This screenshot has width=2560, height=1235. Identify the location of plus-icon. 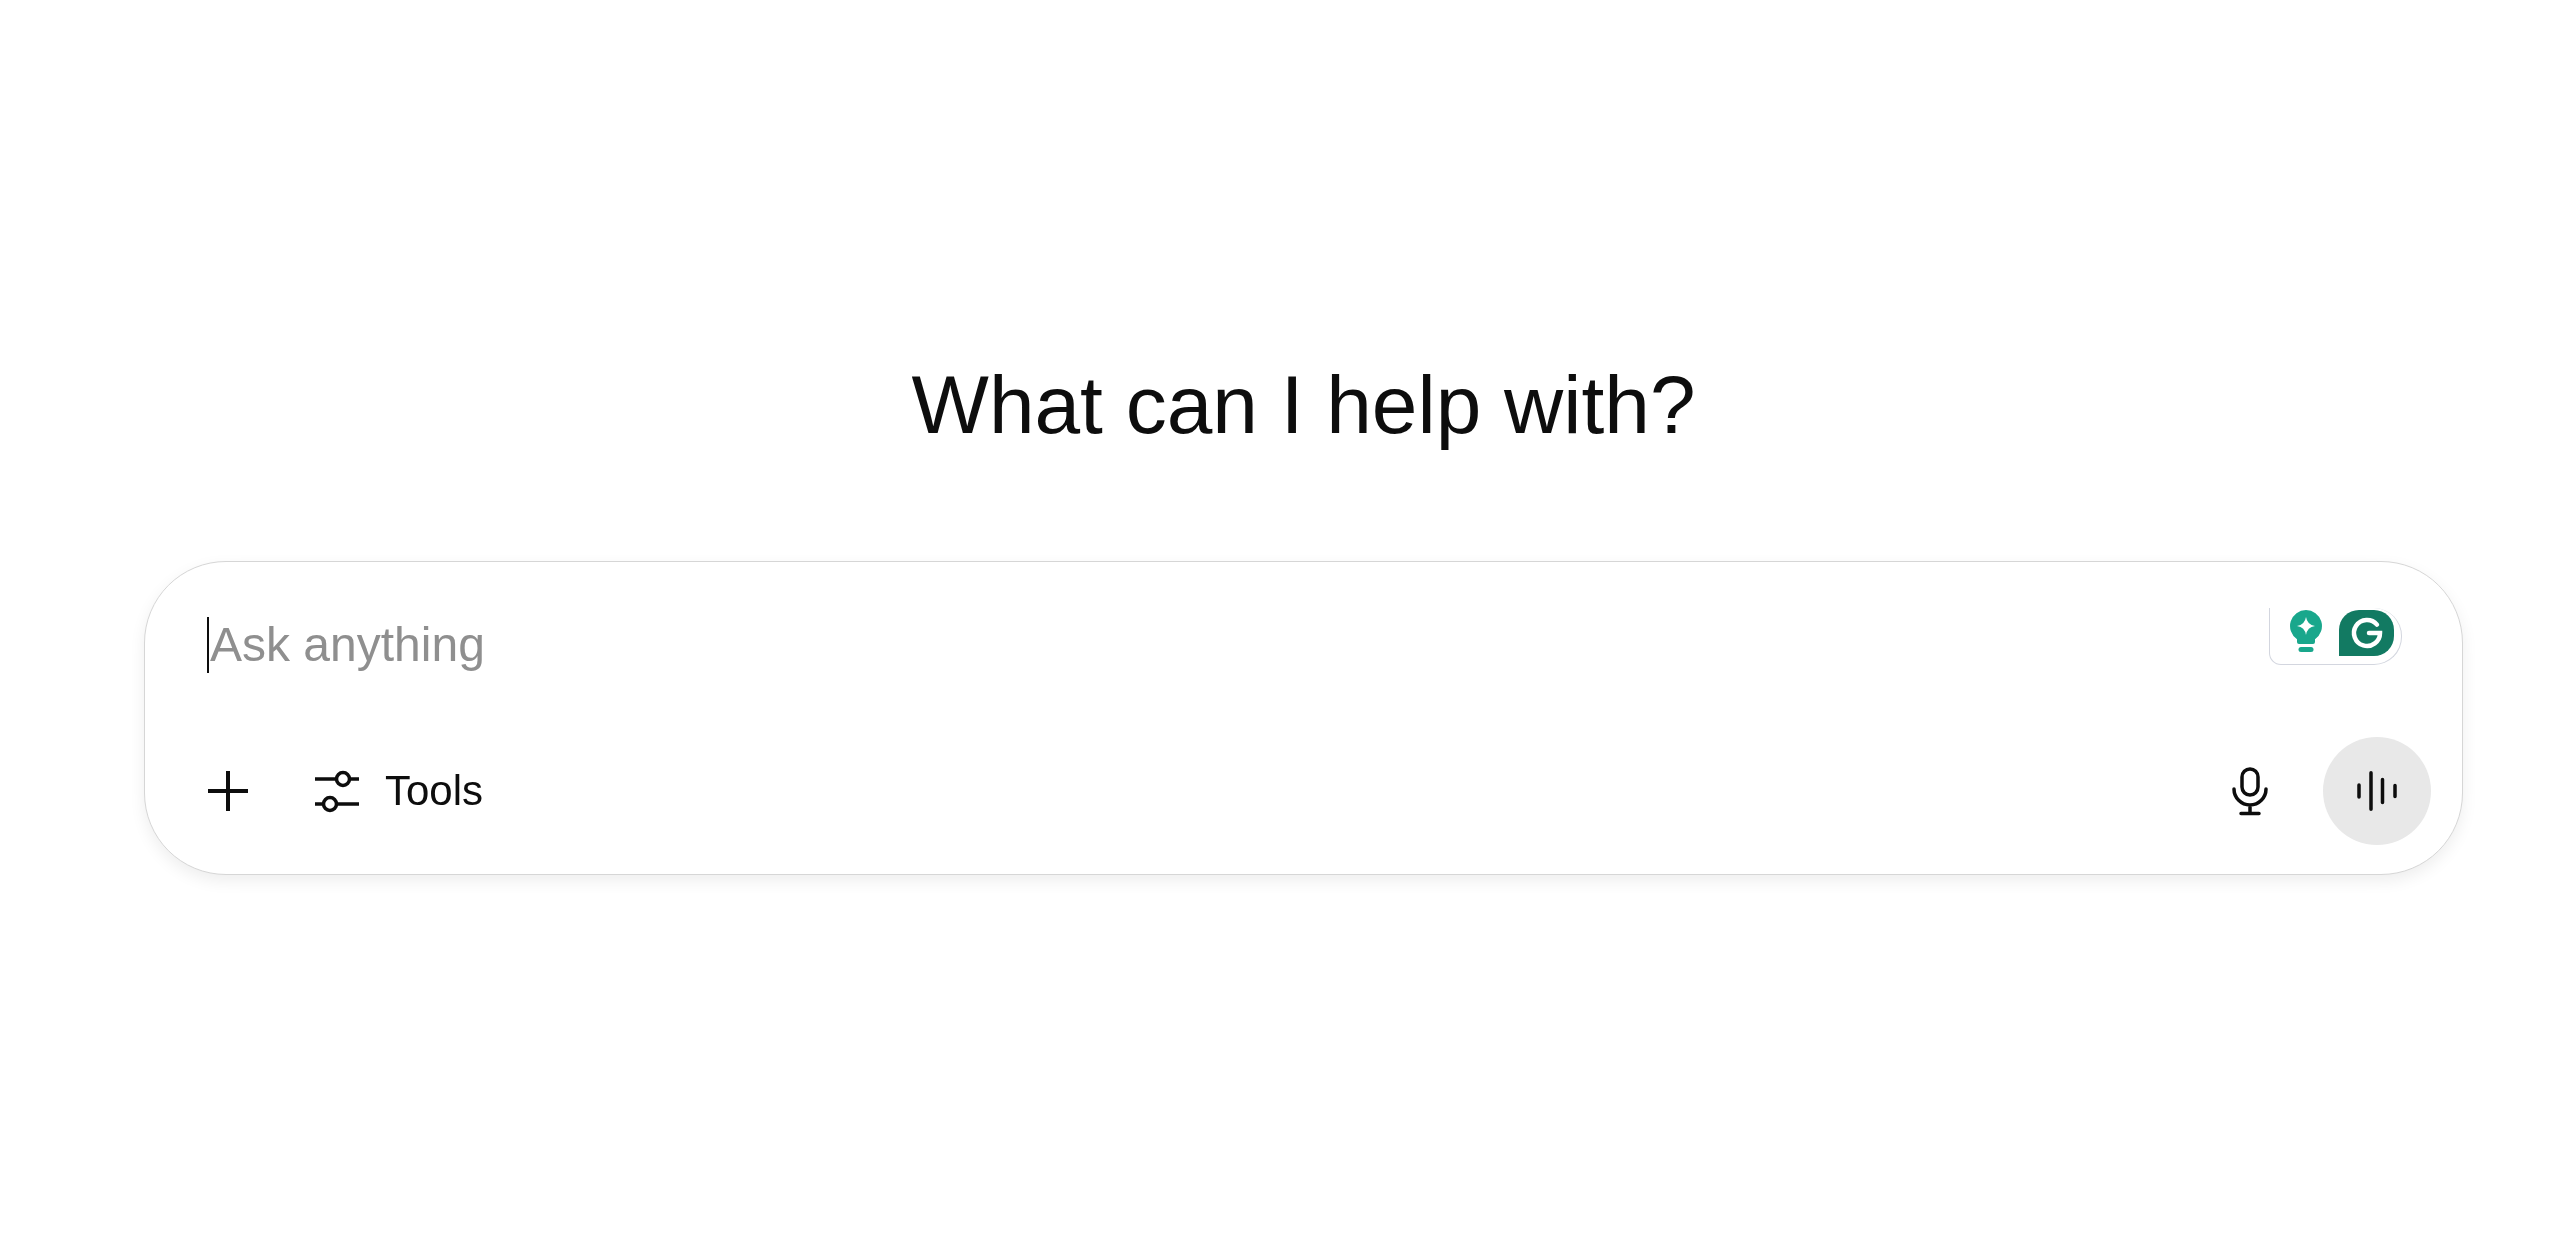
(228, 791).